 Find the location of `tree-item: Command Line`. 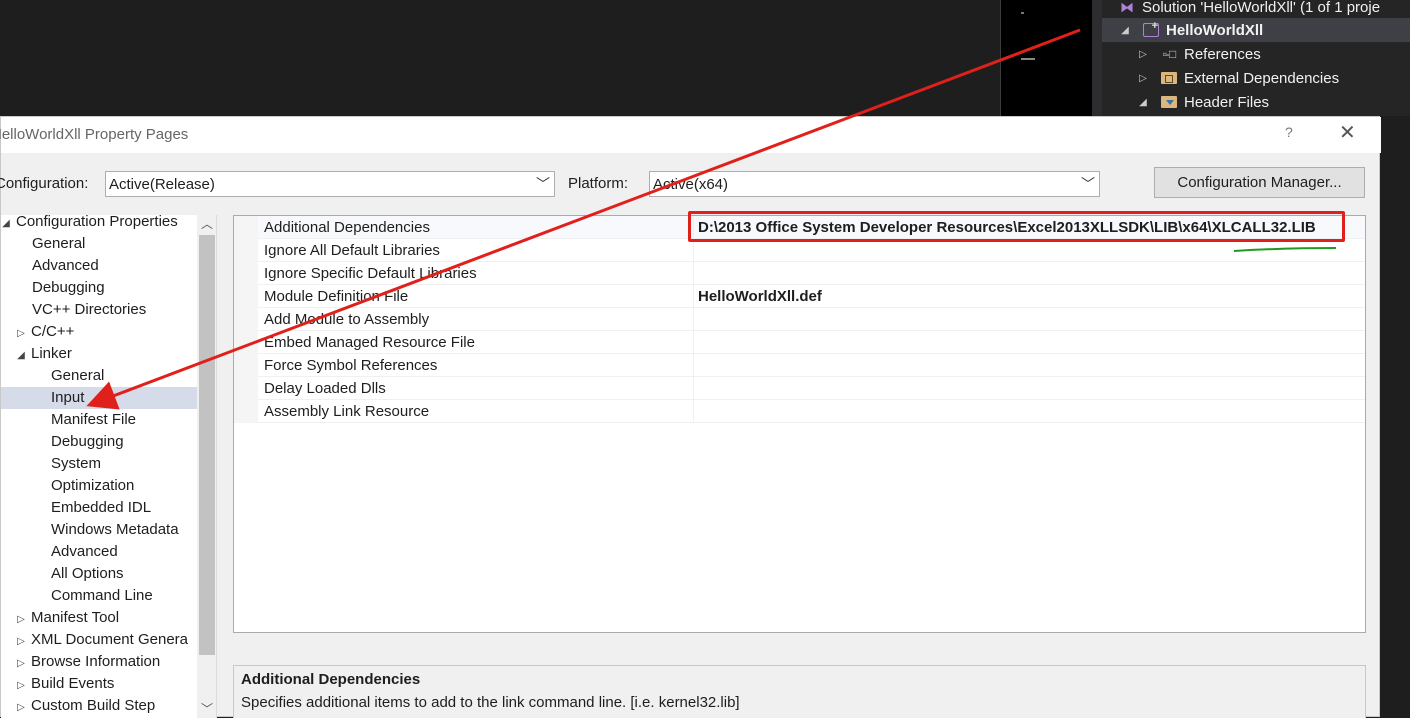

tree-item: Command Line is located at coordinates (99, 596).